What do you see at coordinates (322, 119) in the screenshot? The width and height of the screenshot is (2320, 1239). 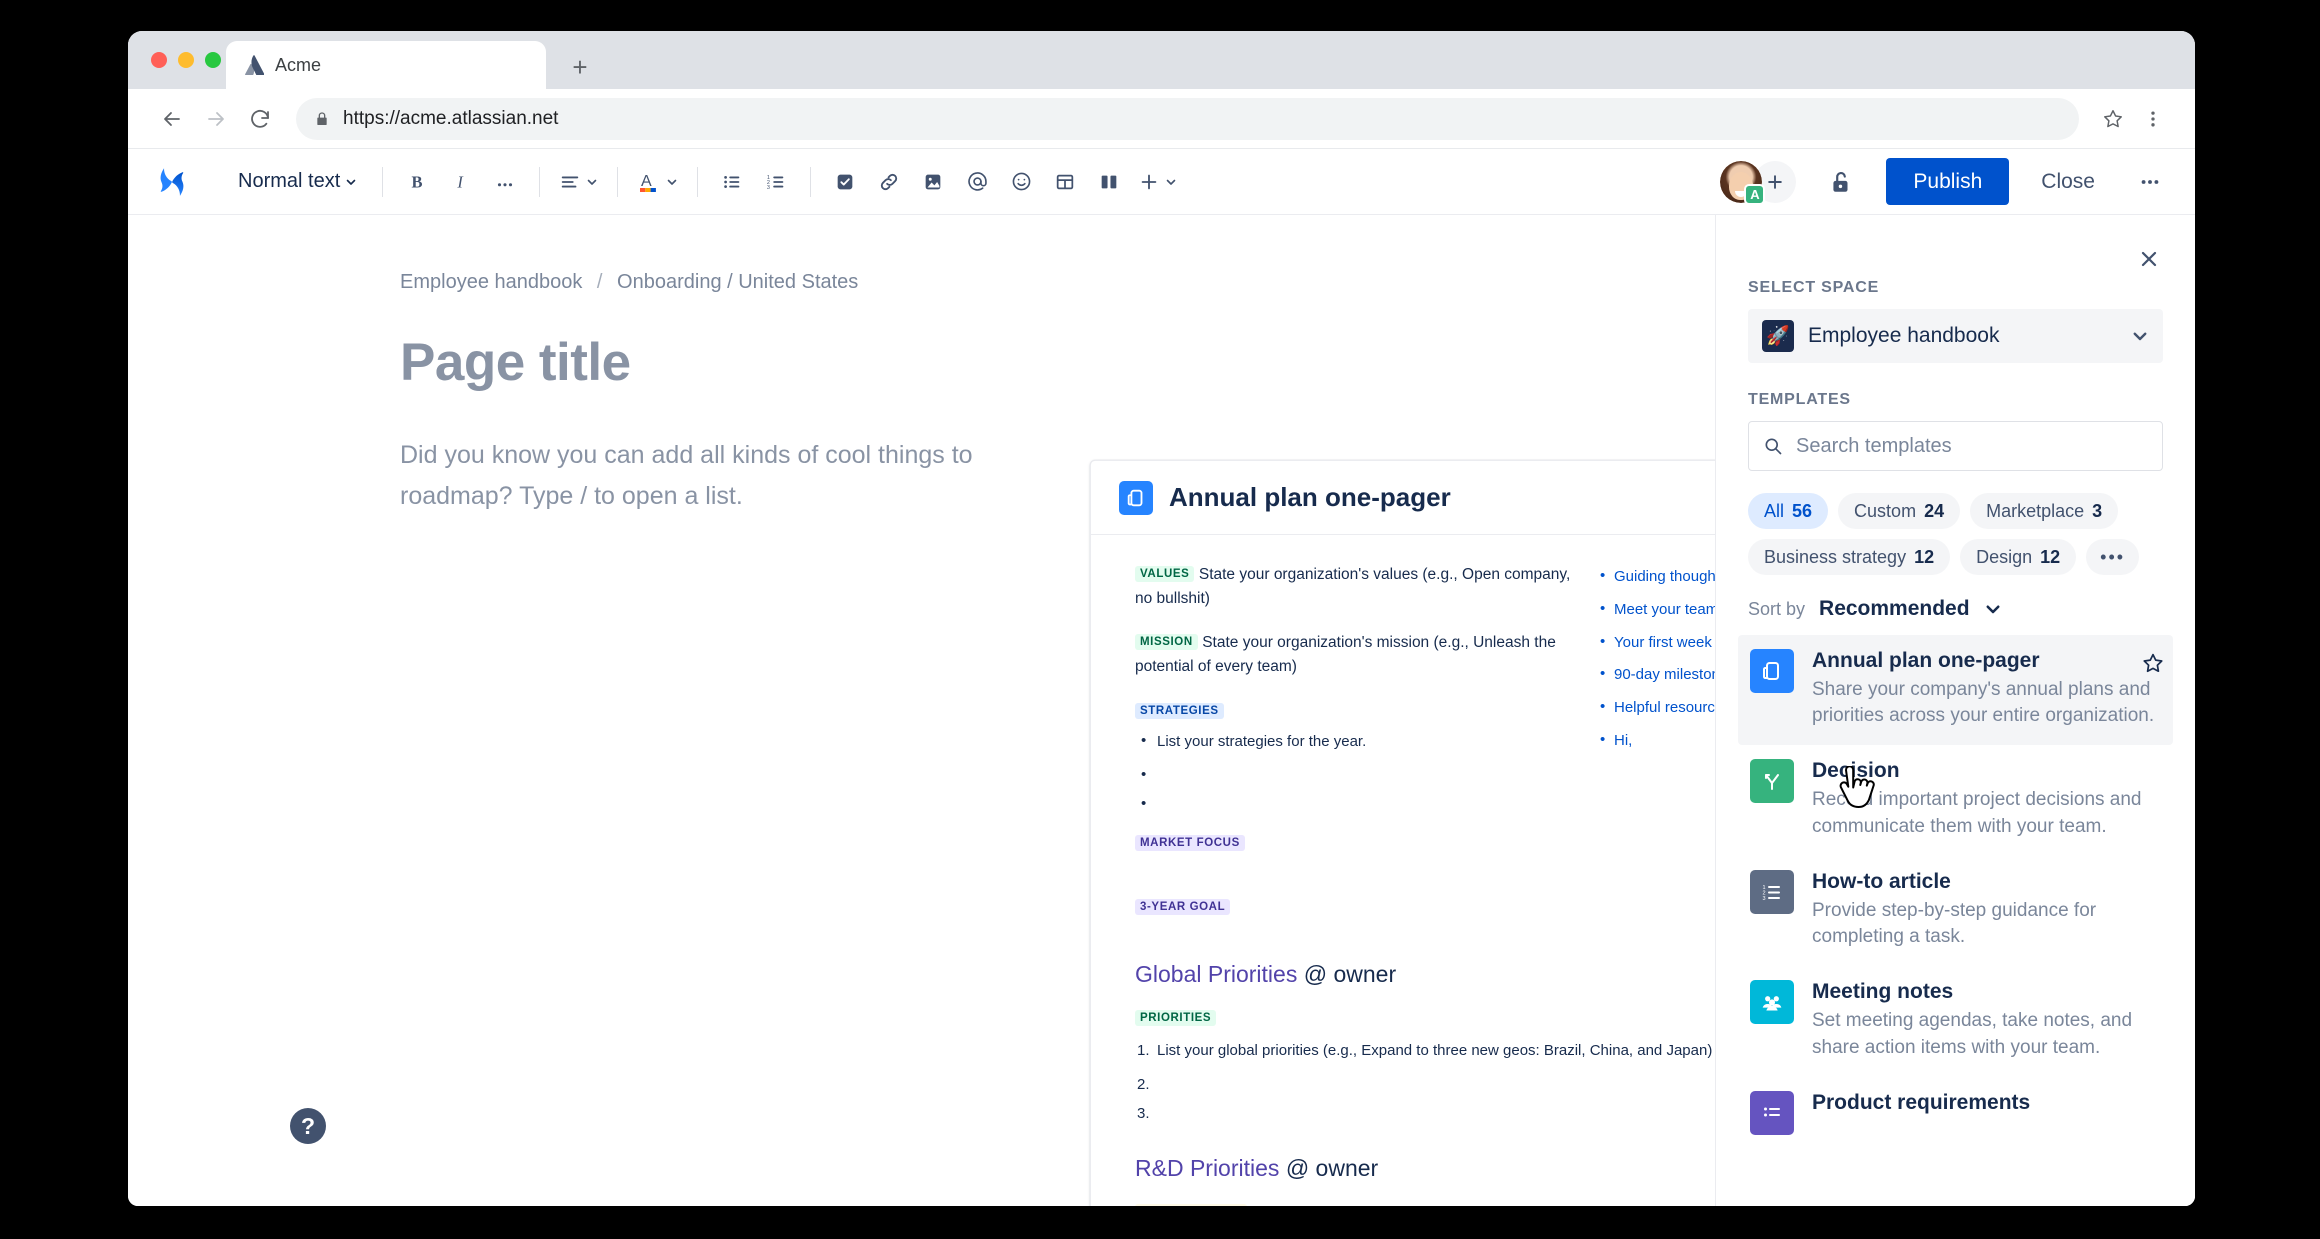 I see `lock-secure-icon` at bounding box center [322, 119].